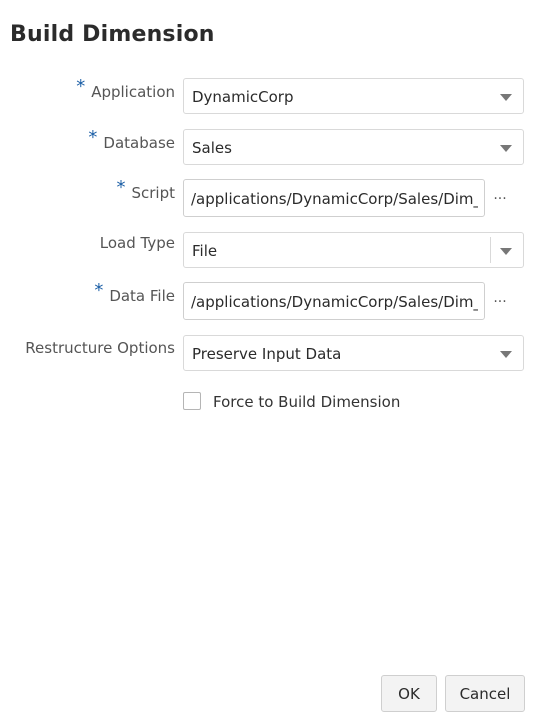  I want to click on script-input: /applications/DynamicCorp/Sales/Dim_, so click(334, 198).